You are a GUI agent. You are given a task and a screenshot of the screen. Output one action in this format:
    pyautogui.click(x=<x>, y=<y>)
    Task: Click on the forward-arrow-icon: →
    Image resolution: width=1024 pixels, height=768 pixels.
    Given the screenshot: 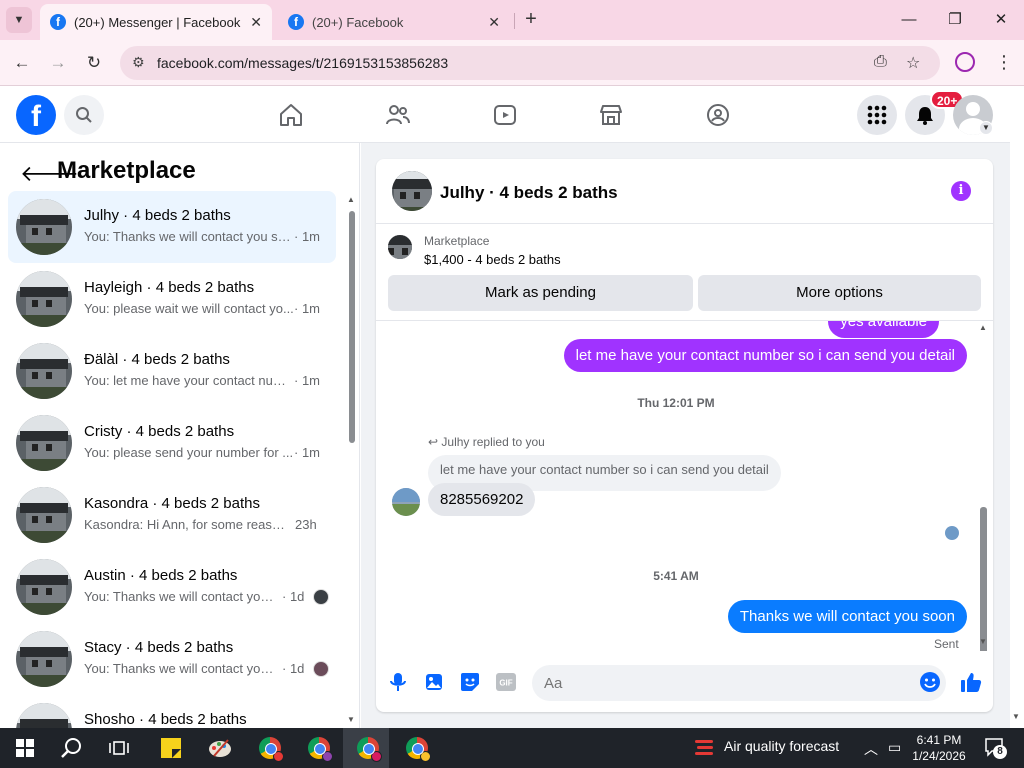 What is the action you would take?
    pyautogui.click(x=58, y=63)
    